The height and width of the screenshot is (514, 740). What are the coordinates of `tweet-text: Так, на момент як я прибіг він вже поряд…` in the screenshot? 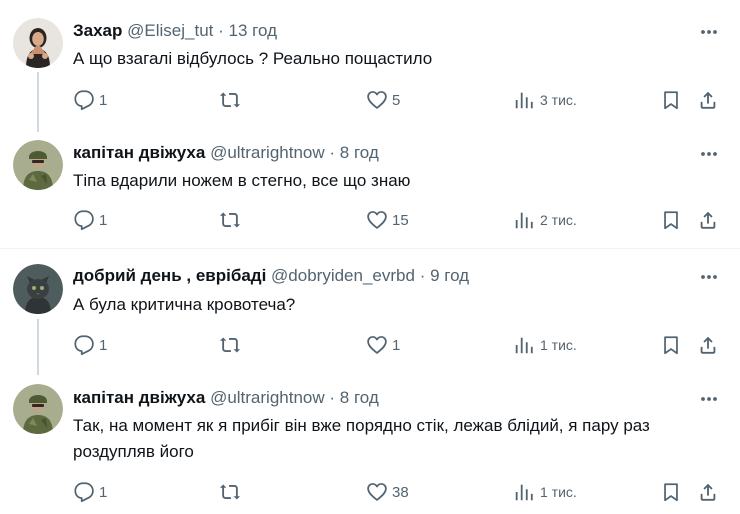 It's located at (361, 438).